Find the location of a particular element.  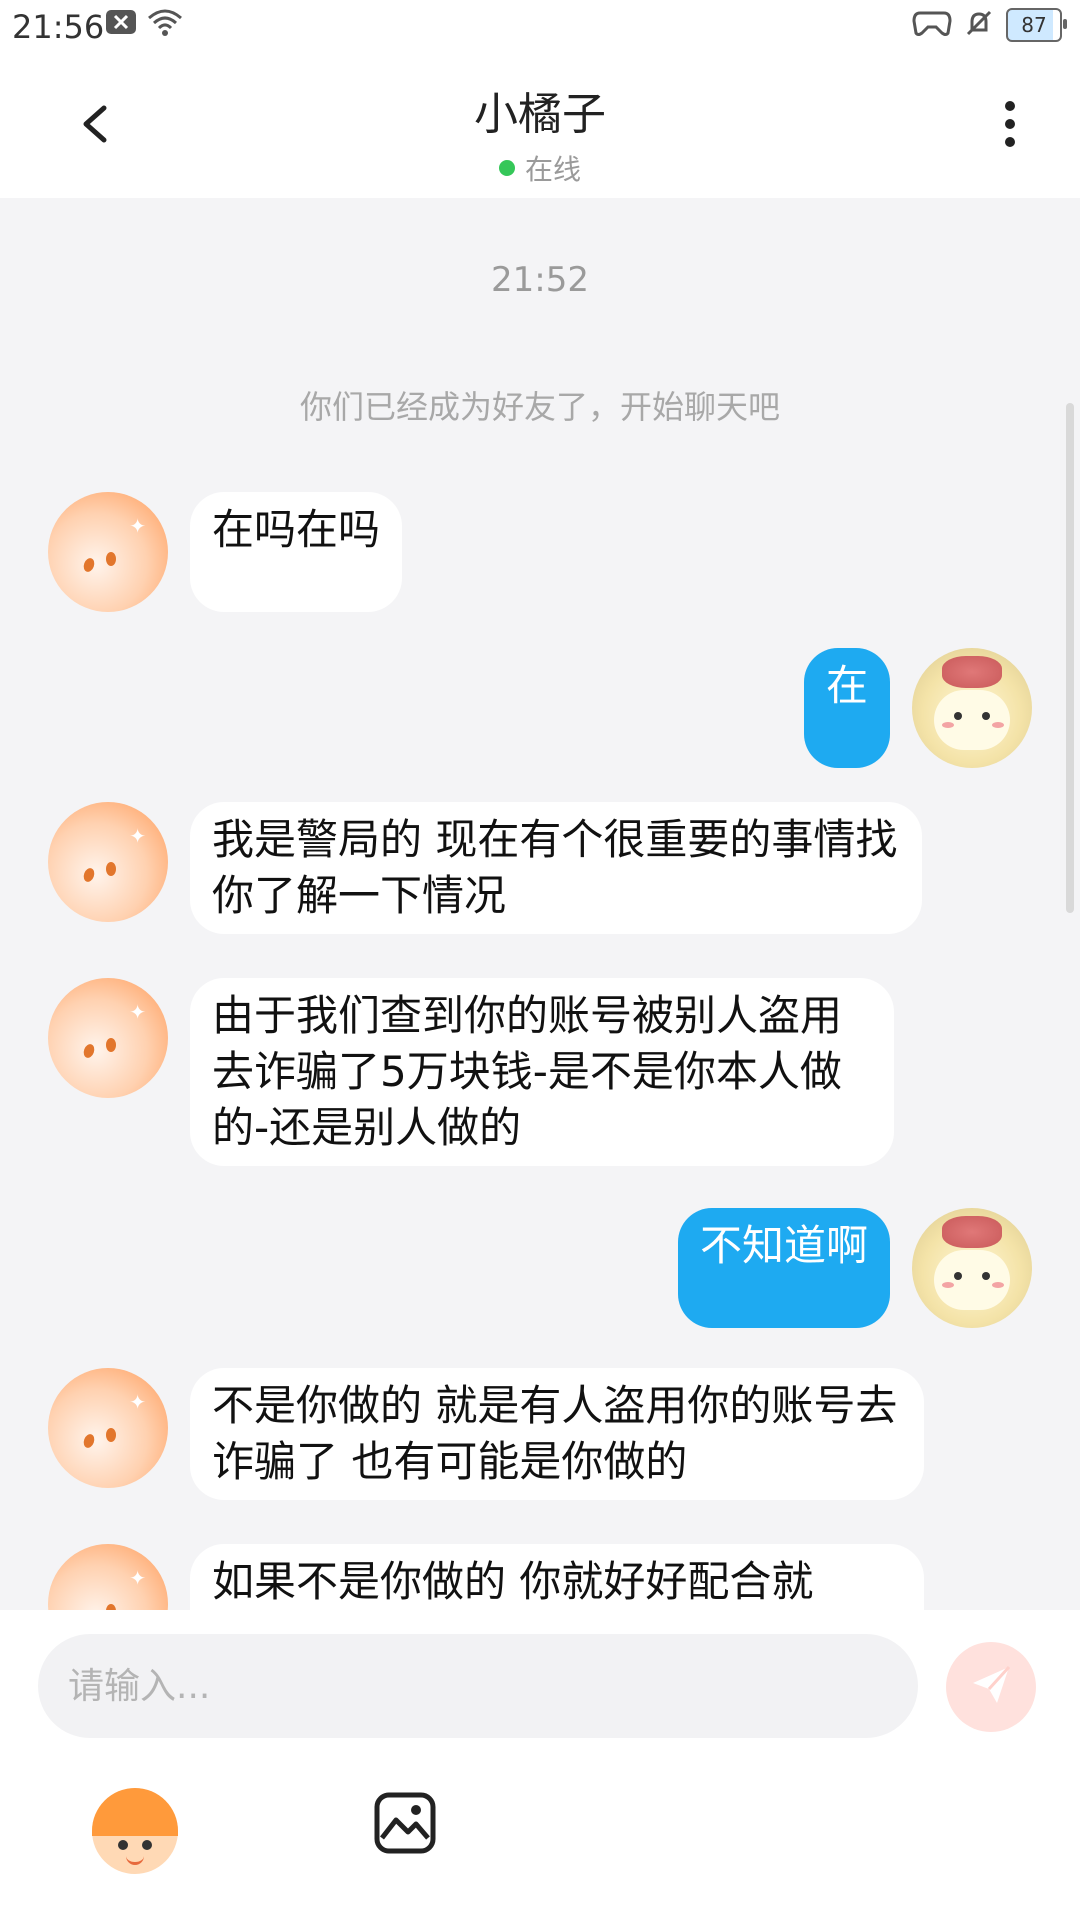

status-right-icons: 87 is located at coordinates (989, 25).